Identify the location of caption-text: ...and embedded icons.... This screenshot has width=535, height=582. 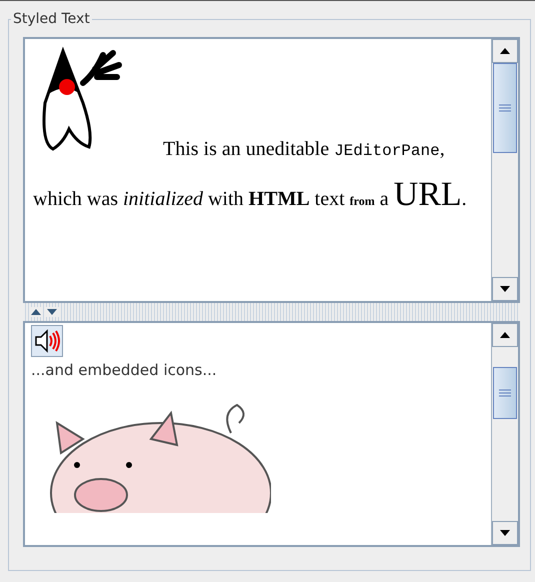
(124, 370).